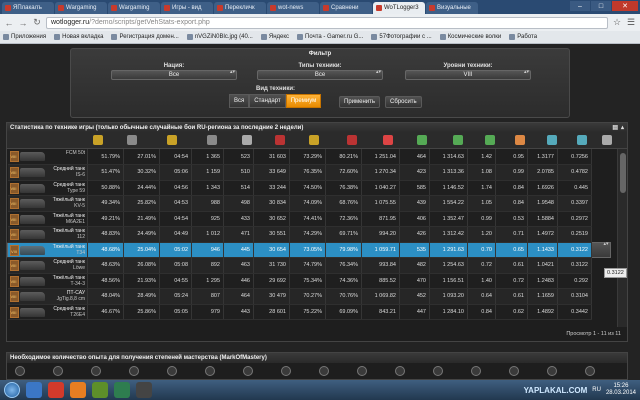 Image resolution: width=640 pixels, height=400 pixels. Describe the element at coordinates (481, 188) in the screenshot. I see `table-cell: 1.74` at that location.